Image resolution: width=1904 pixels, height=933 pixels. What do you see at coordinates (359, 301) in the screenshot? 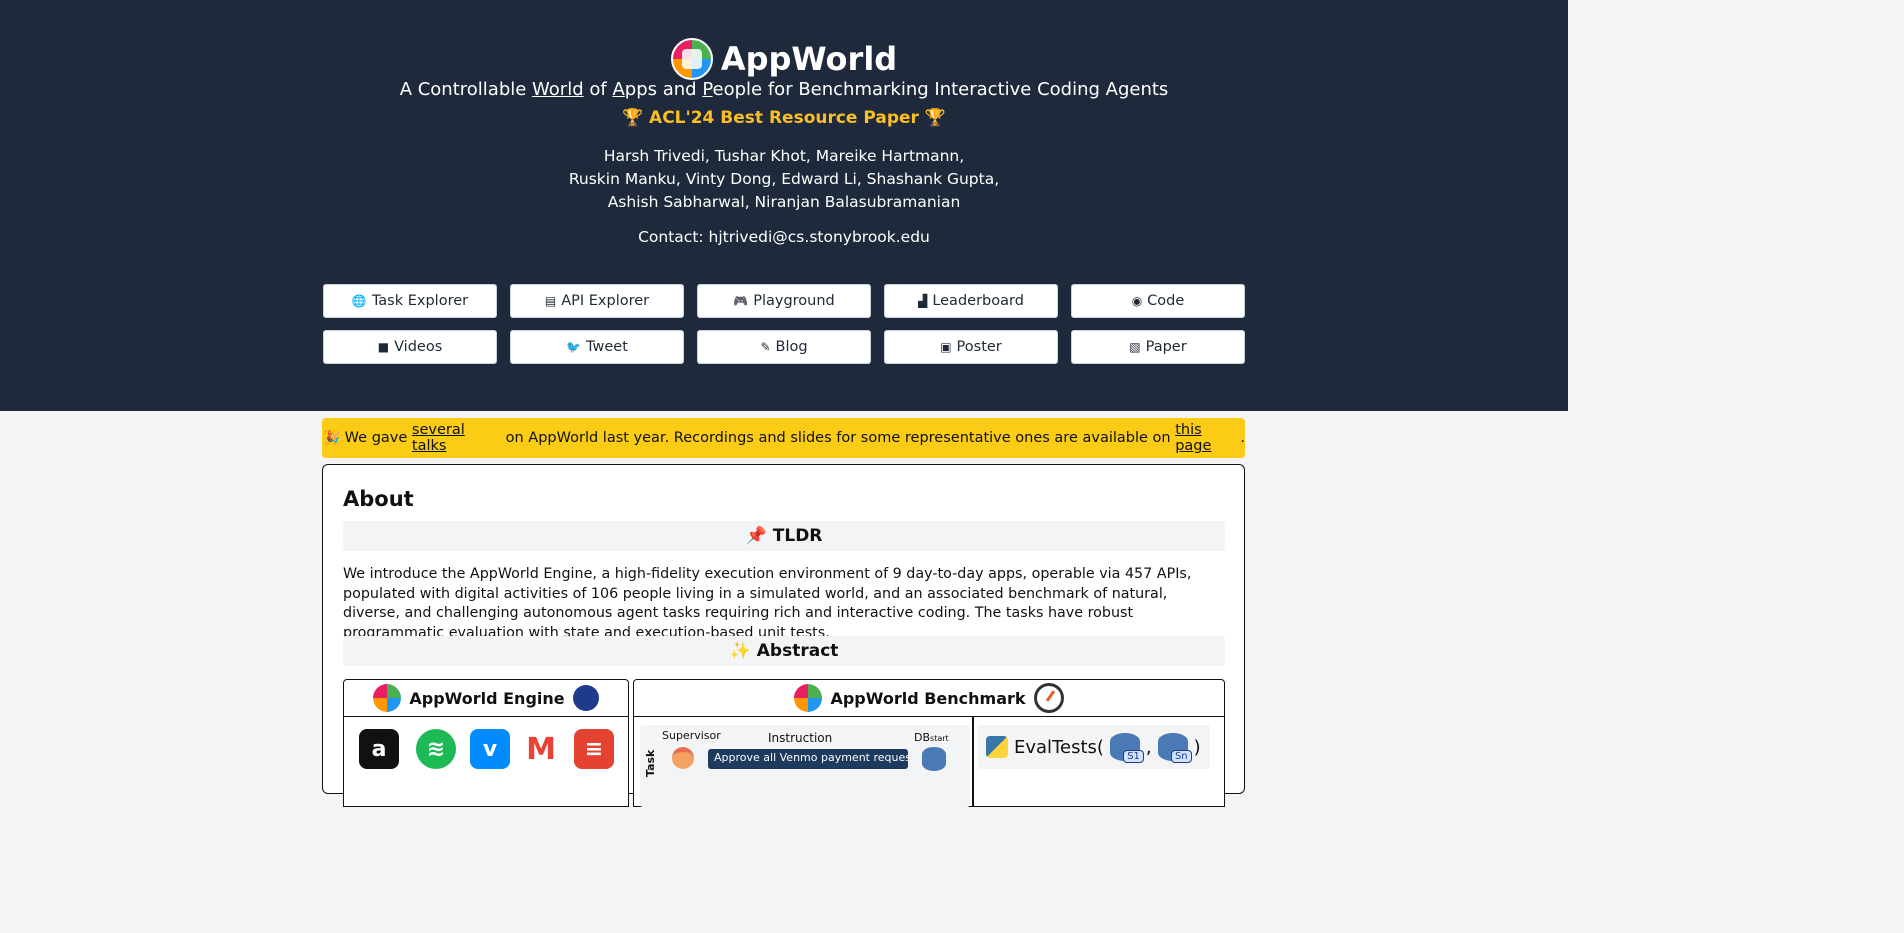
I see `globe-icon: 🌐` at bounding box center [359, 301].